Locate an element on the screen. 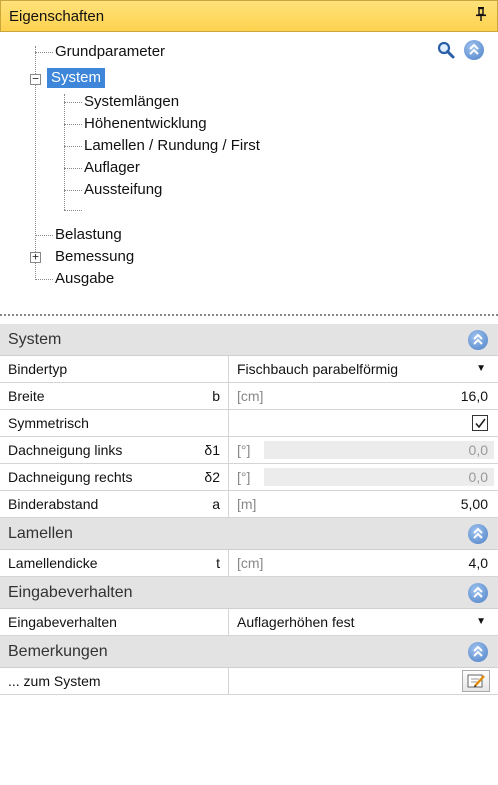 This screenshot has height=785, width=498. binderabstand-input: [m] 5,00 is located at coordinates (363, 504).